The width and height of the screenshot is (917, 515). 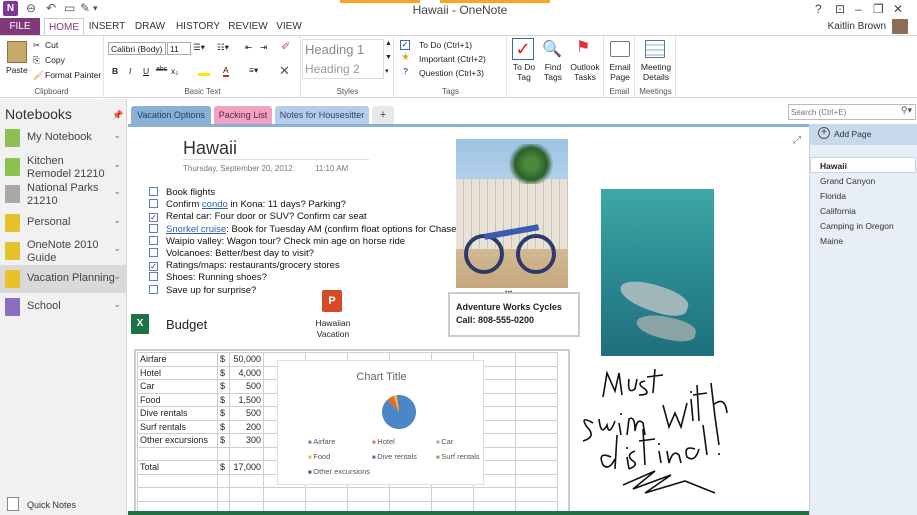 What do you see at coordinates (177, 426) in the screenshot?
I see `table-cell: Surf rentals` at bounding box center [177, 426].